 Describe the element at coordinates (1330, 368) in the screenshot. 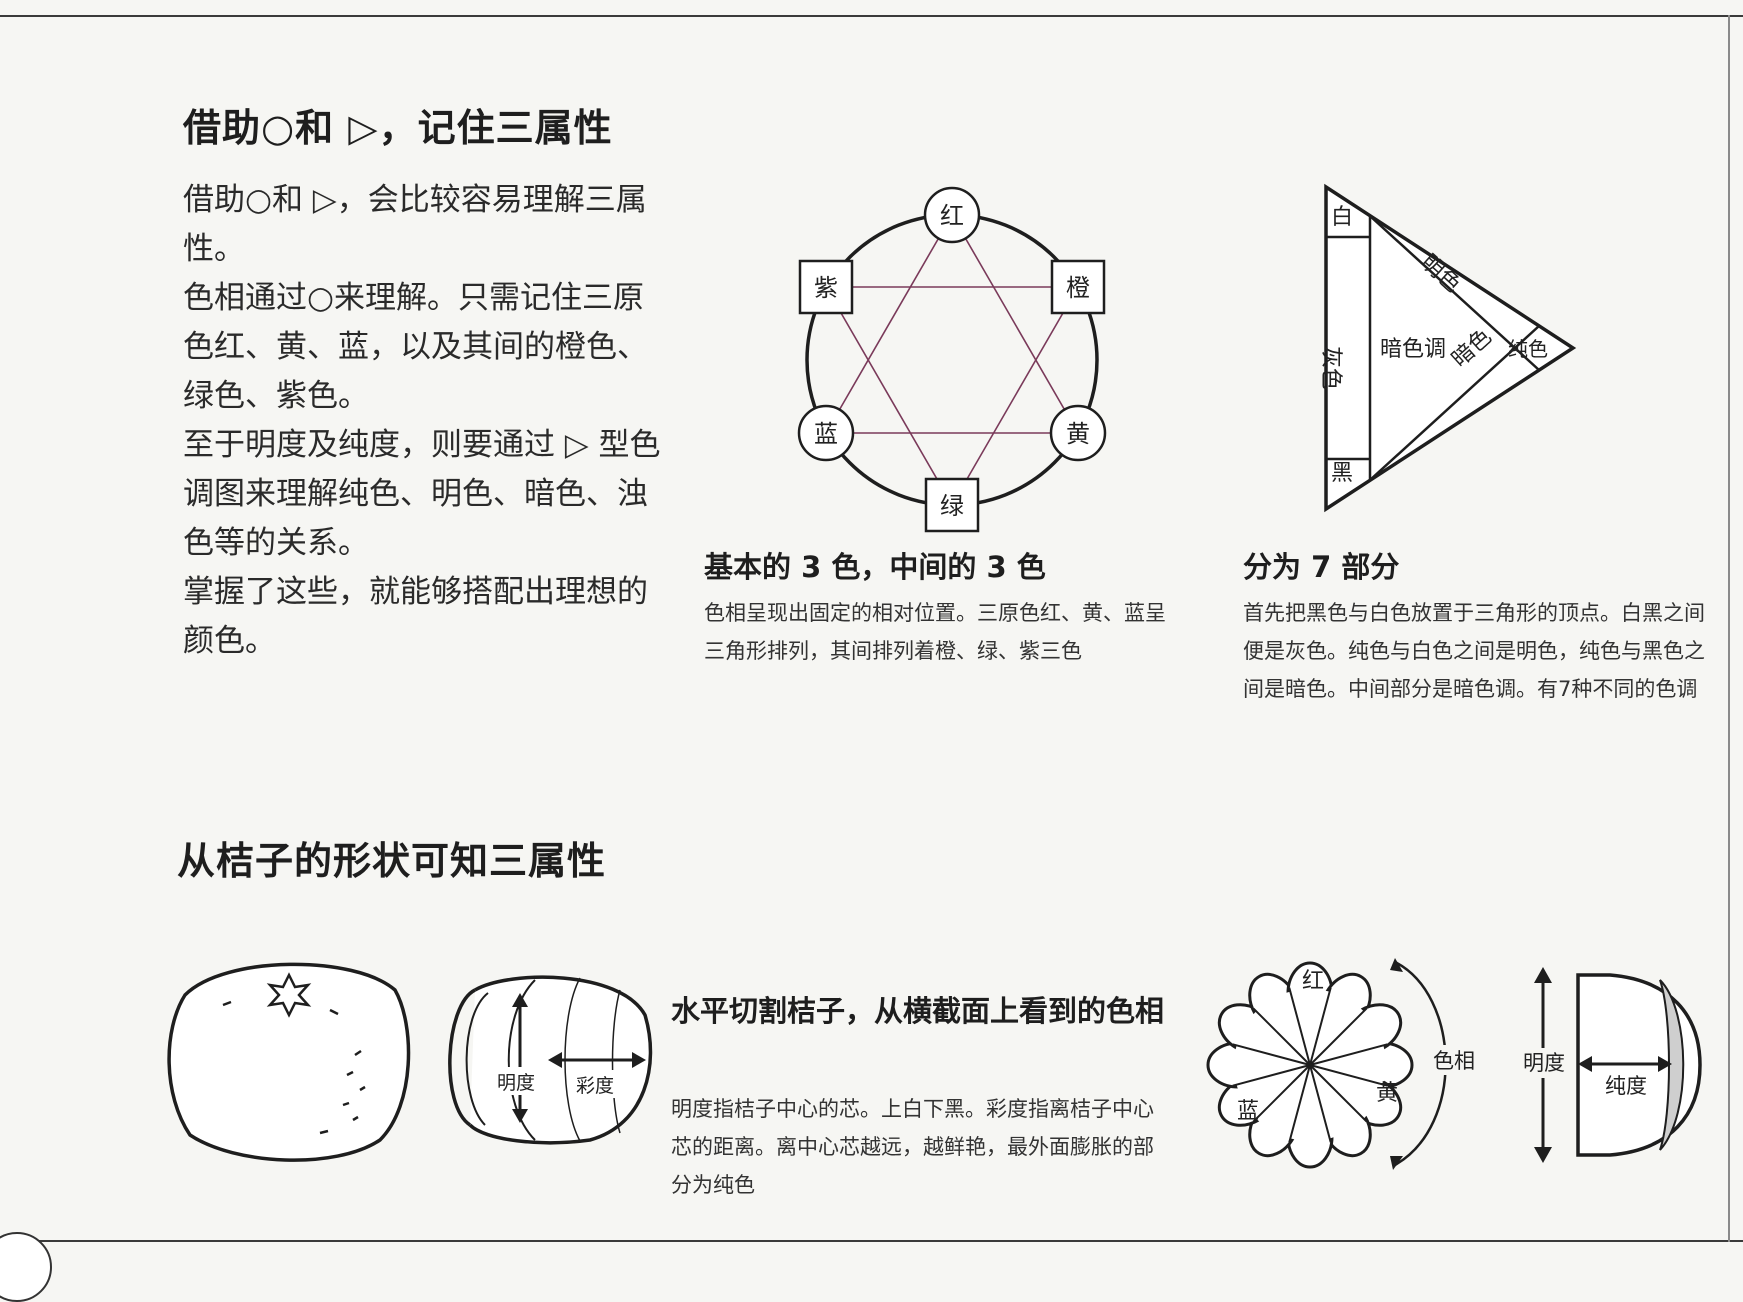

I see `label-gray: 灰色` at that location.